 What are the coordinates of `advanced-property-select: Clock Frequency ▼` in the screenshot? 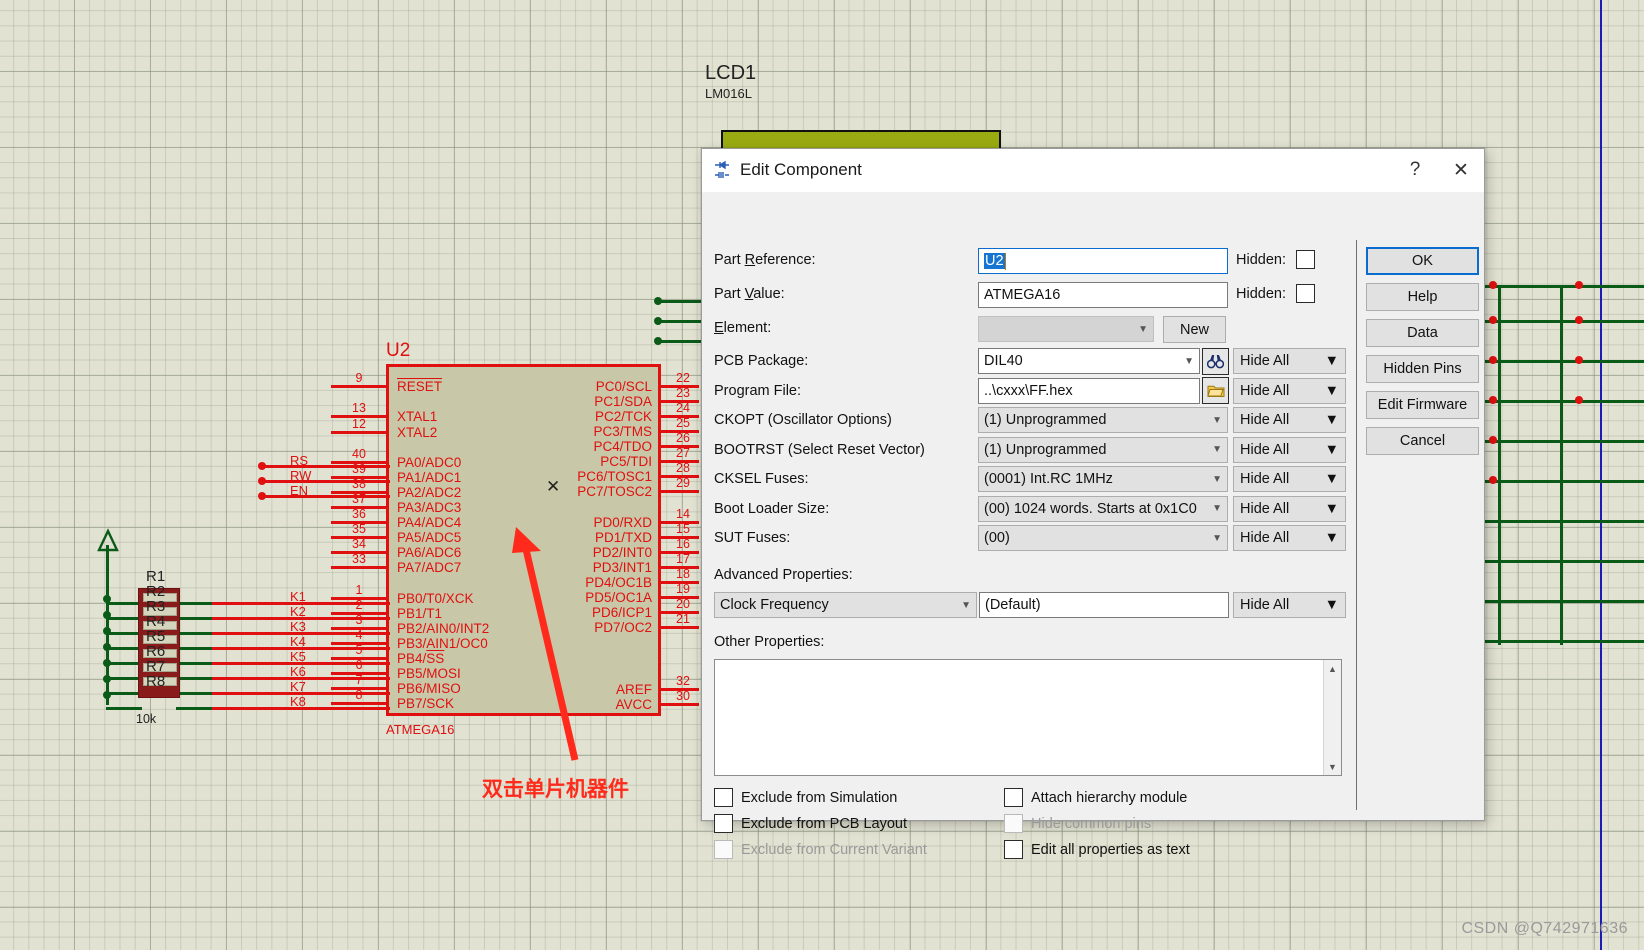 It's located at (845, 605).